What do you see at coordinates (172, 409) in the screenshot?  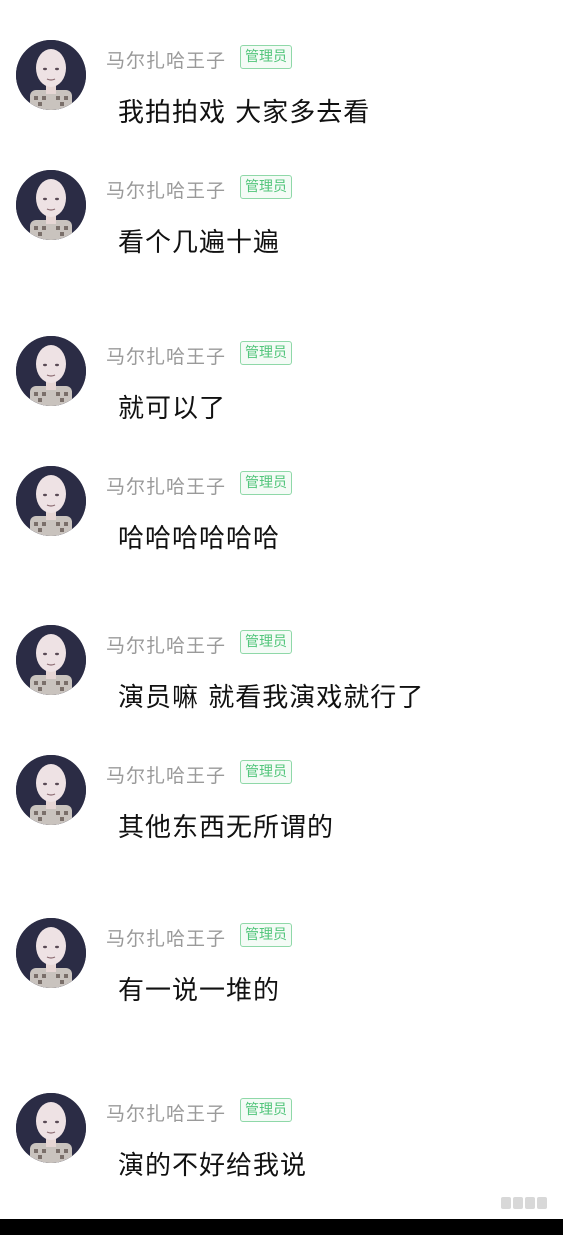 I see `message-text: 就可以了` at bounding box center [172, 409].